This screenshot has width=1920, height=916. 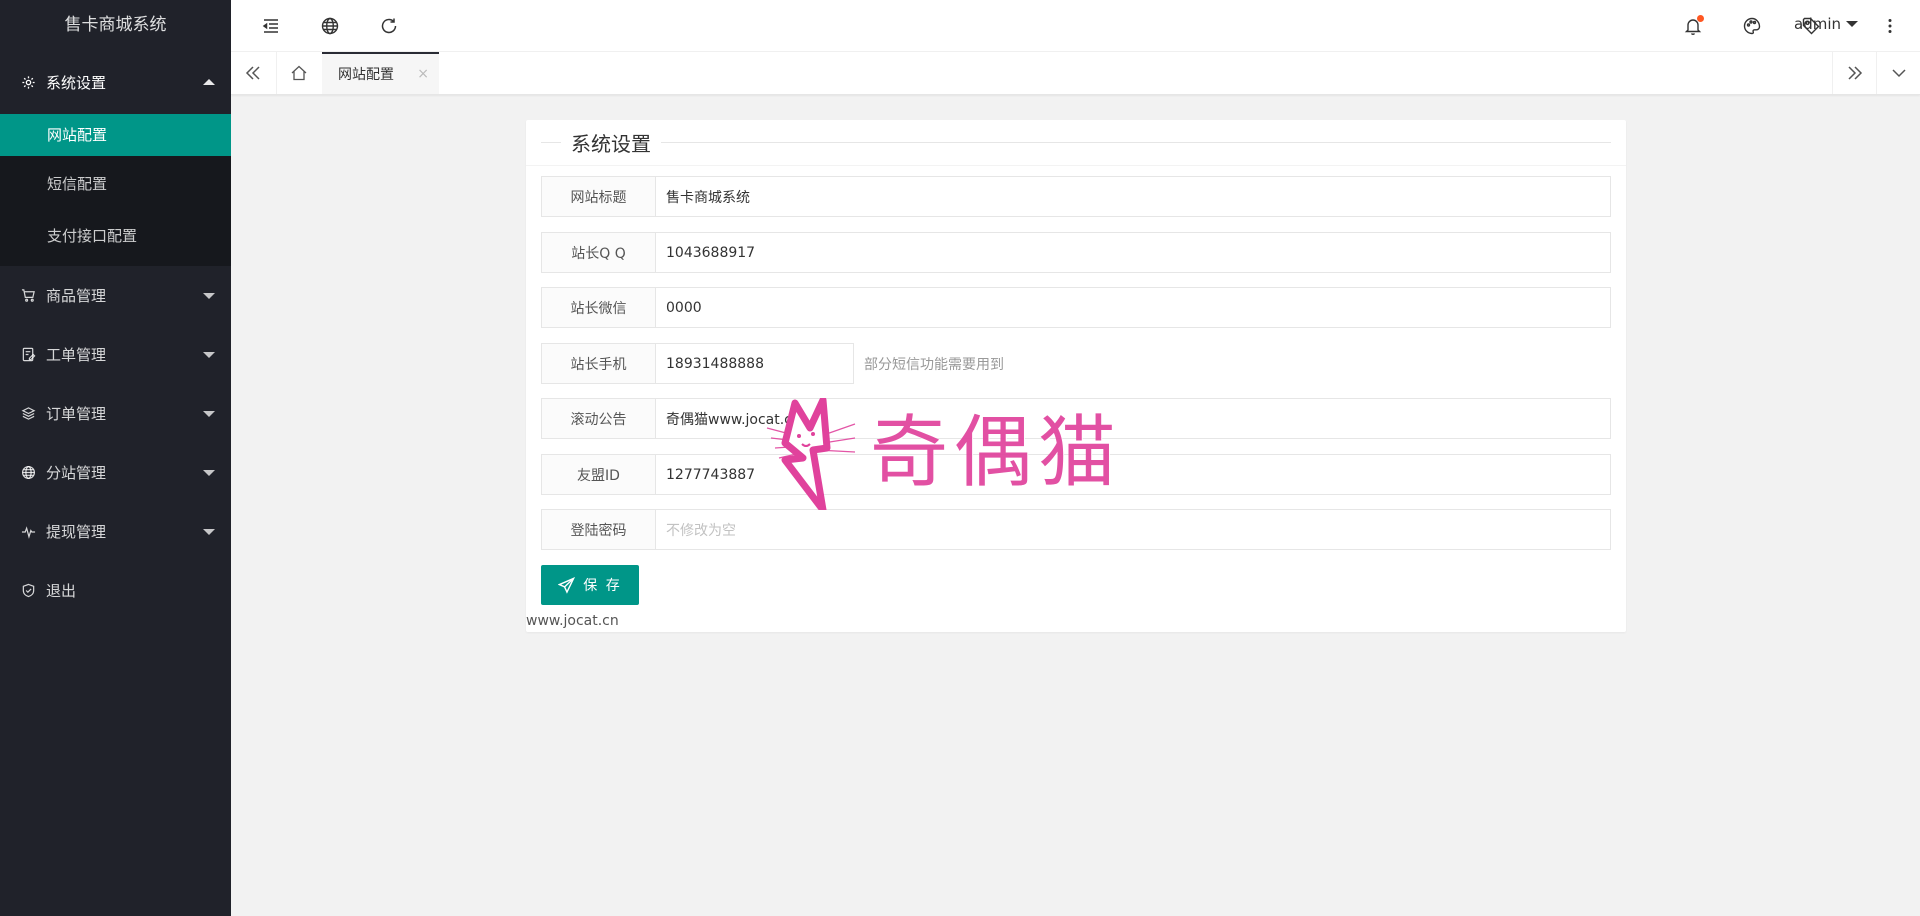 What do you see at coordinates (28, 414) in the screenshot?
I see `layers-icon` at bounding box center [28, 414].